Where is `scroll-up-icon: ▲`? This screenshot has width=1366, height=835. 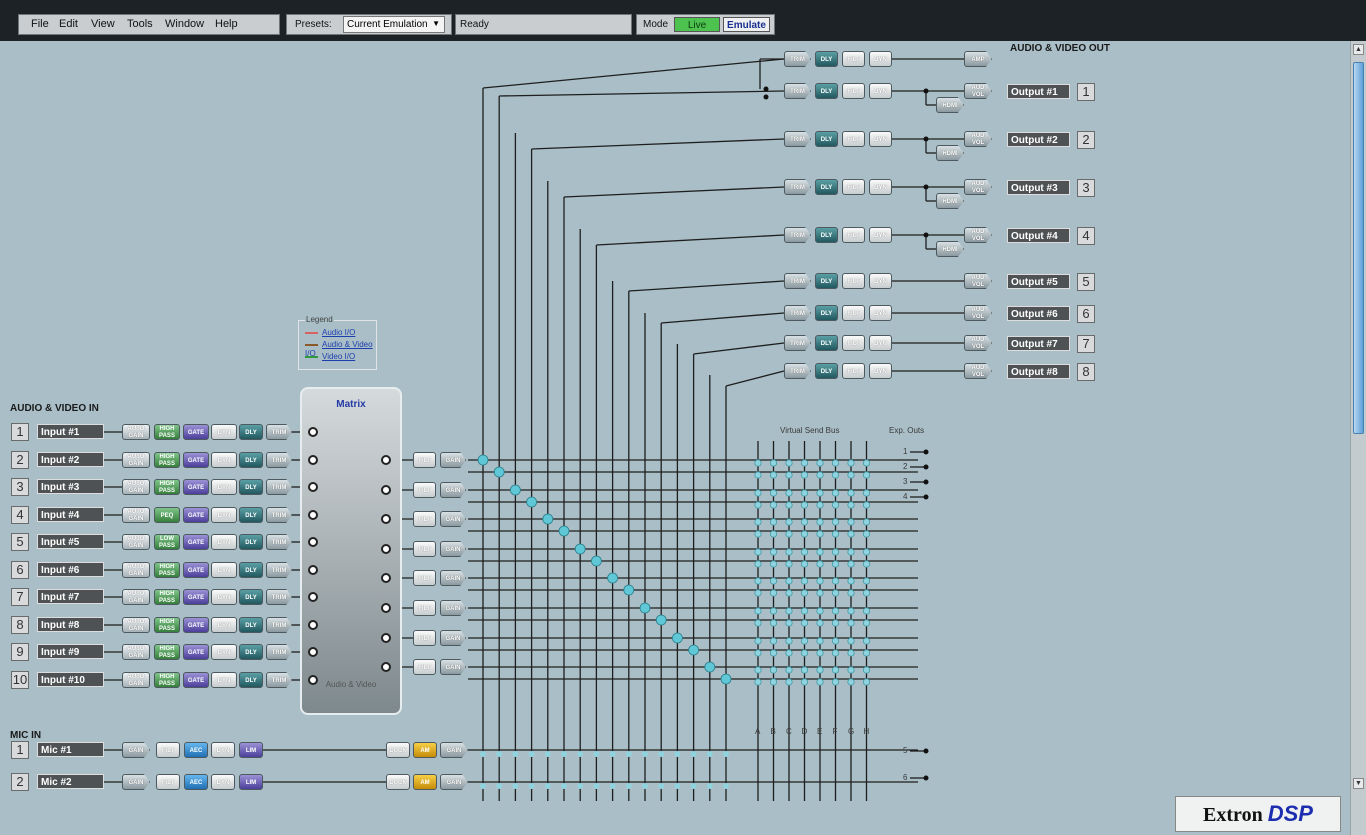 scroll-up-icon: ▲ is located at coordinates (1358, 49).